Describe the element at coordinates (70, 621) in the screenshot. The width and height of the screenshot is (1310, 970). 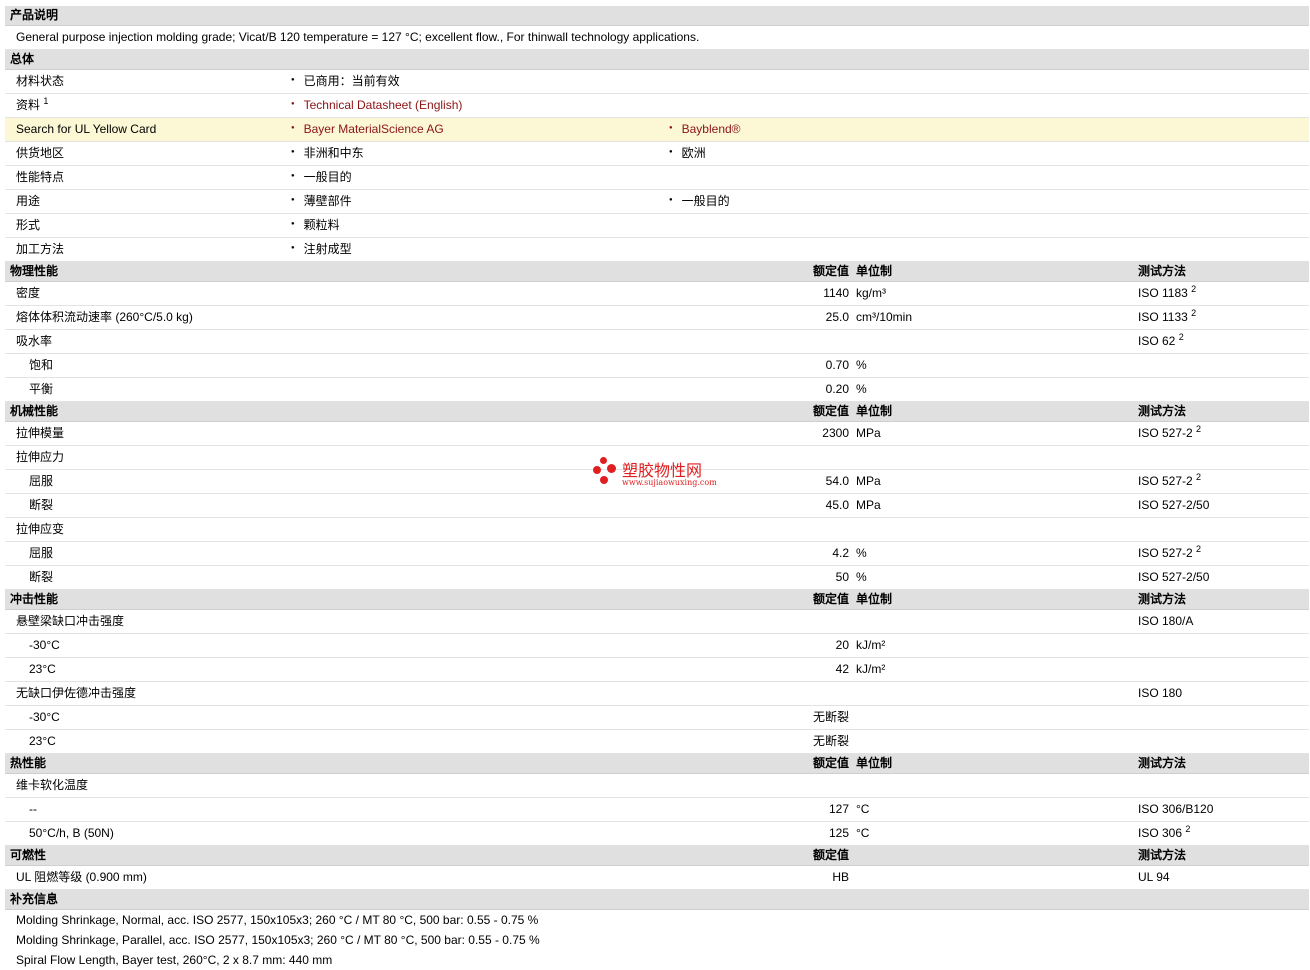
I see `property-label: 悬壁梁缺口冲击强度` at that location.